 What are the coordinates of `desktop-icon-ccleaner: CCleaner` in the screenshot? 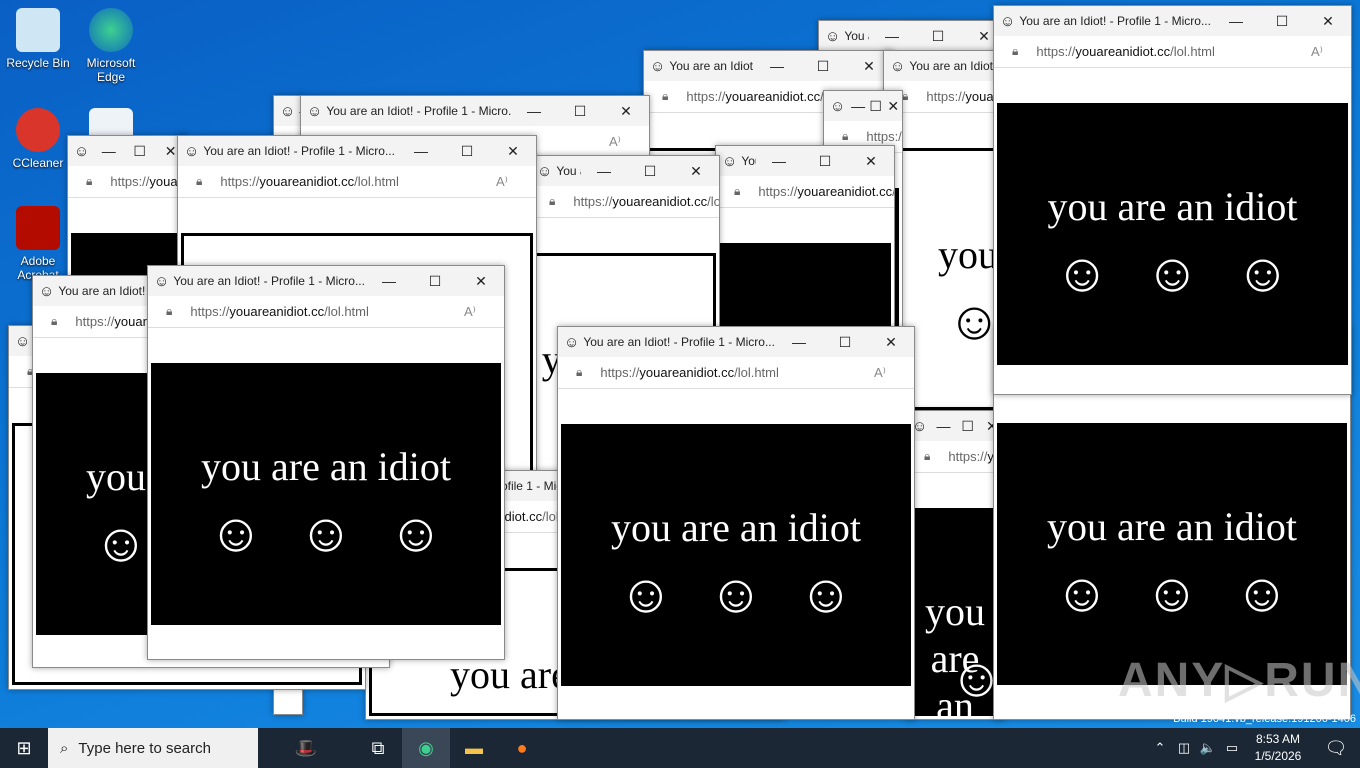 It's located at (38, 139).